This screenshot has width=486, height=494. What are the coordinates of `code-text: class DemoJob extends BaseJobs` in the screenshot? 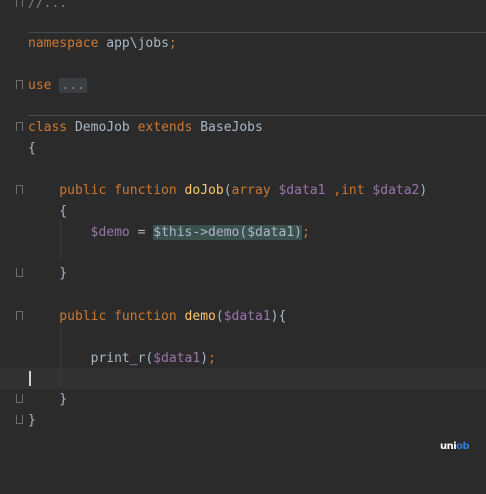 It's located at (145, 127).